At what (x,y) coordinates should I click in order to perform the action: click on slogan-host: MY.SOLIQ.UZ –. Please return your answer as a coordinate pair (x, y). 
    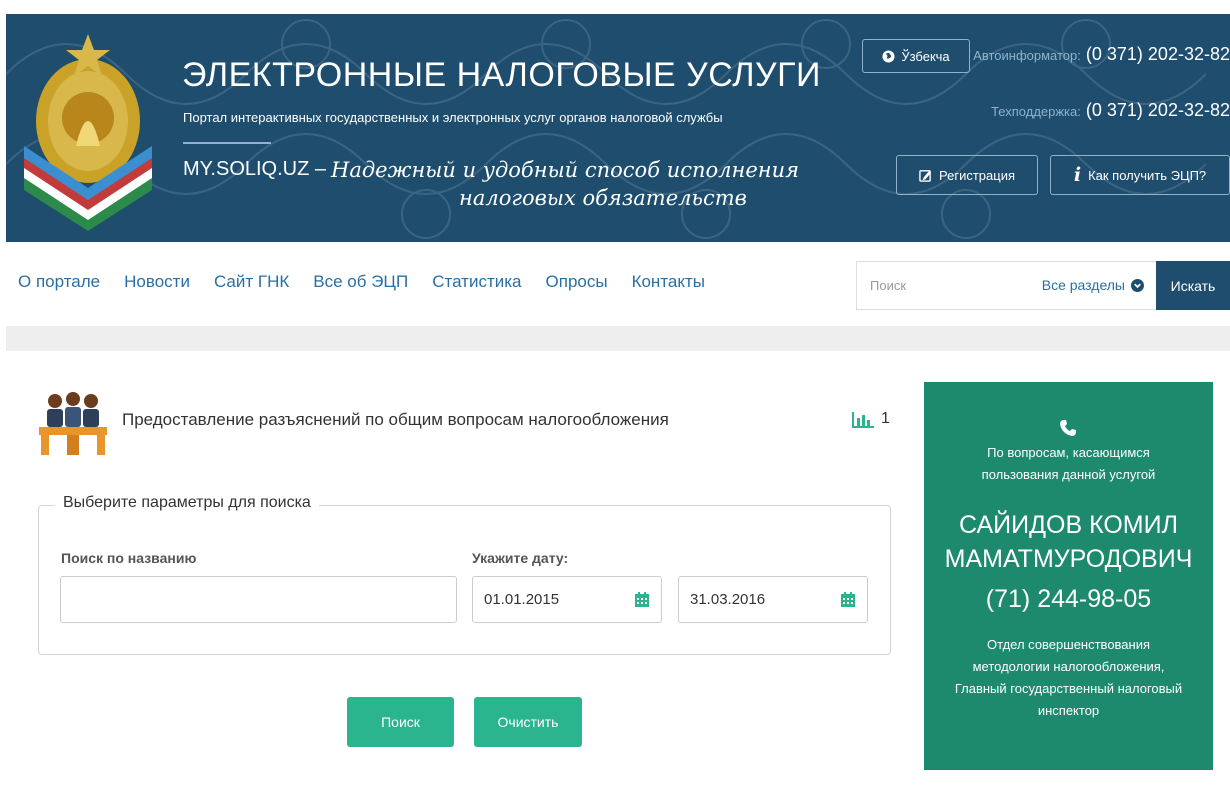
    Looking at the image, I should click on (255, 169).